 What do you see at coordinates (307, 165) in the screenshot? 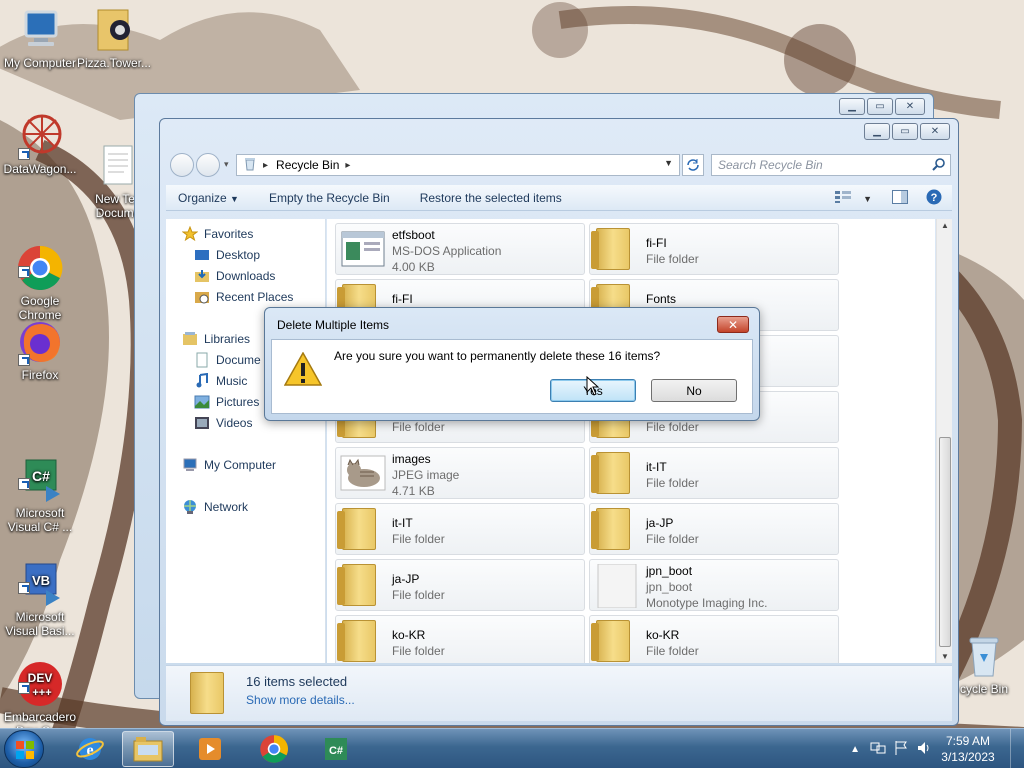
I see `breadcrumb-recycle-bin: Recycle Bin` at bounding box center [307, 165].